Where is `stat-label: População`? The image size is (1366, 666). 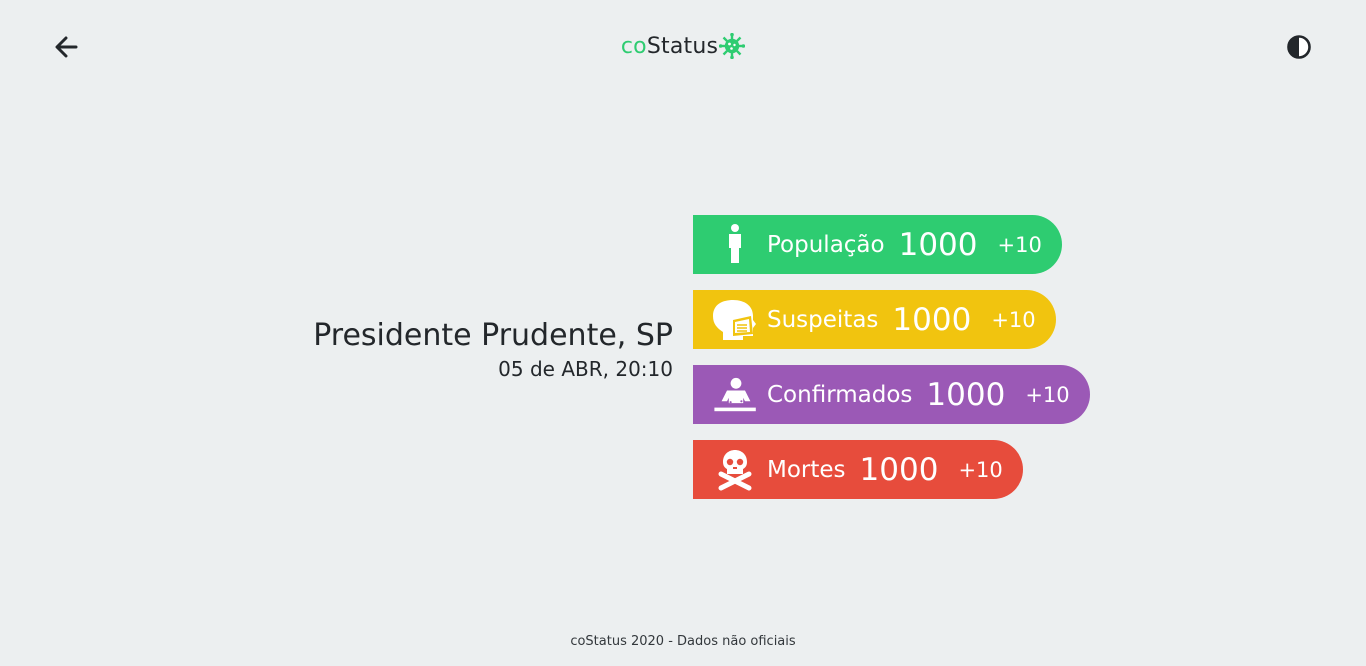
stat-label: População is located at coordinates (826, 244).